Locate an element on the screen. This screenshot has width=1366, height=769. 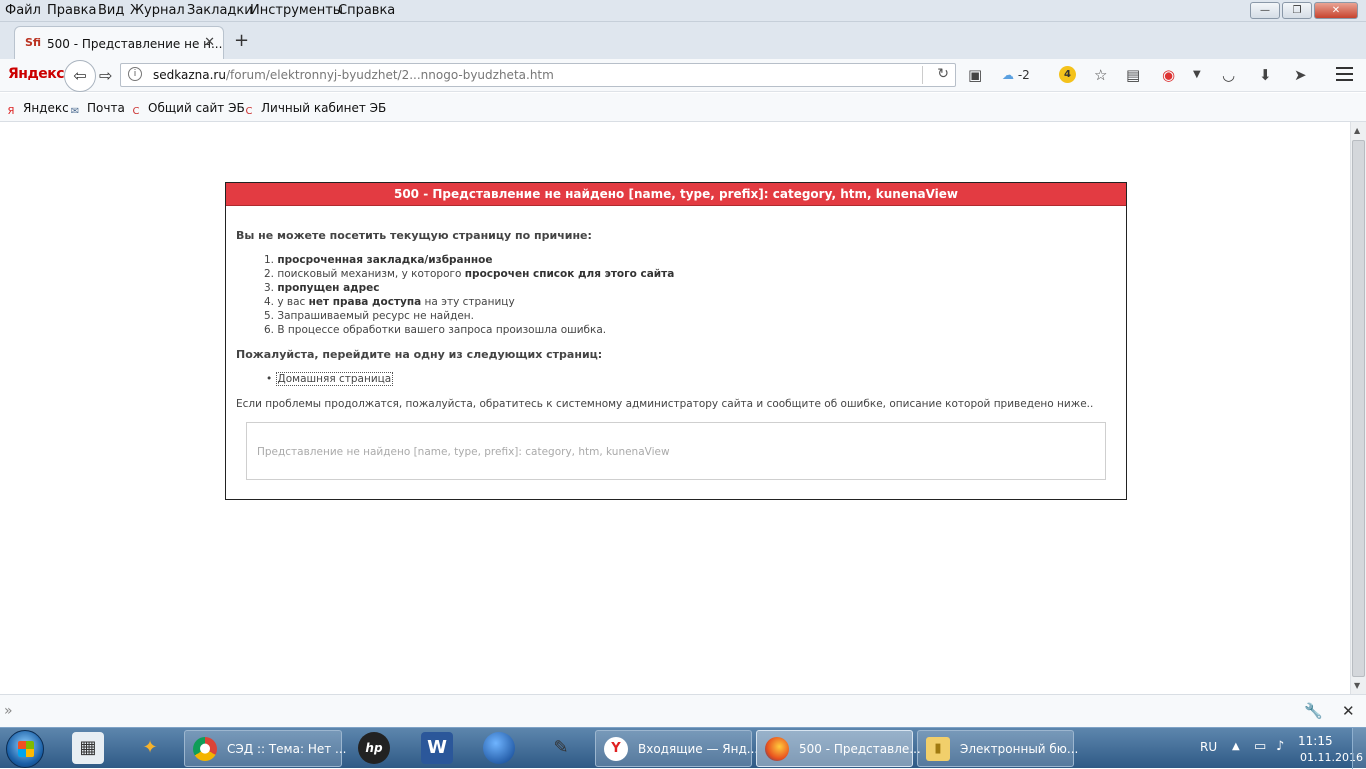
home-link: Домашняя страница is located at coordinates (334, 379).